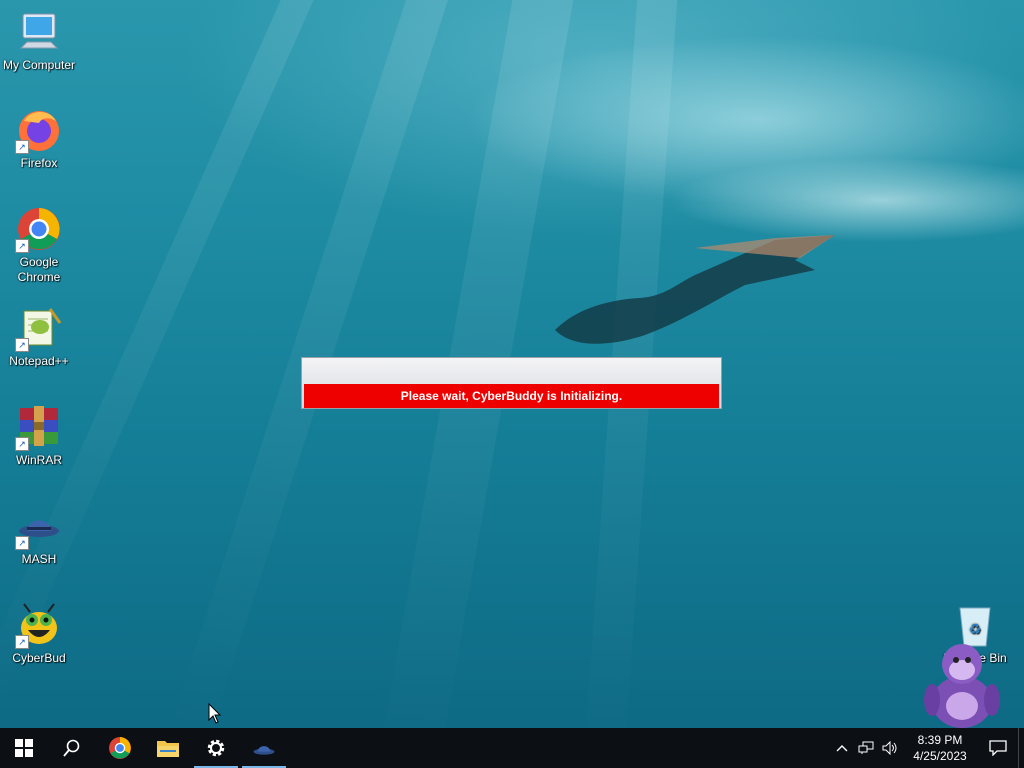  Describe the element at coordinates (39, 625) in the screenshot. I see `cyberbud-icon: ↗` at that location.